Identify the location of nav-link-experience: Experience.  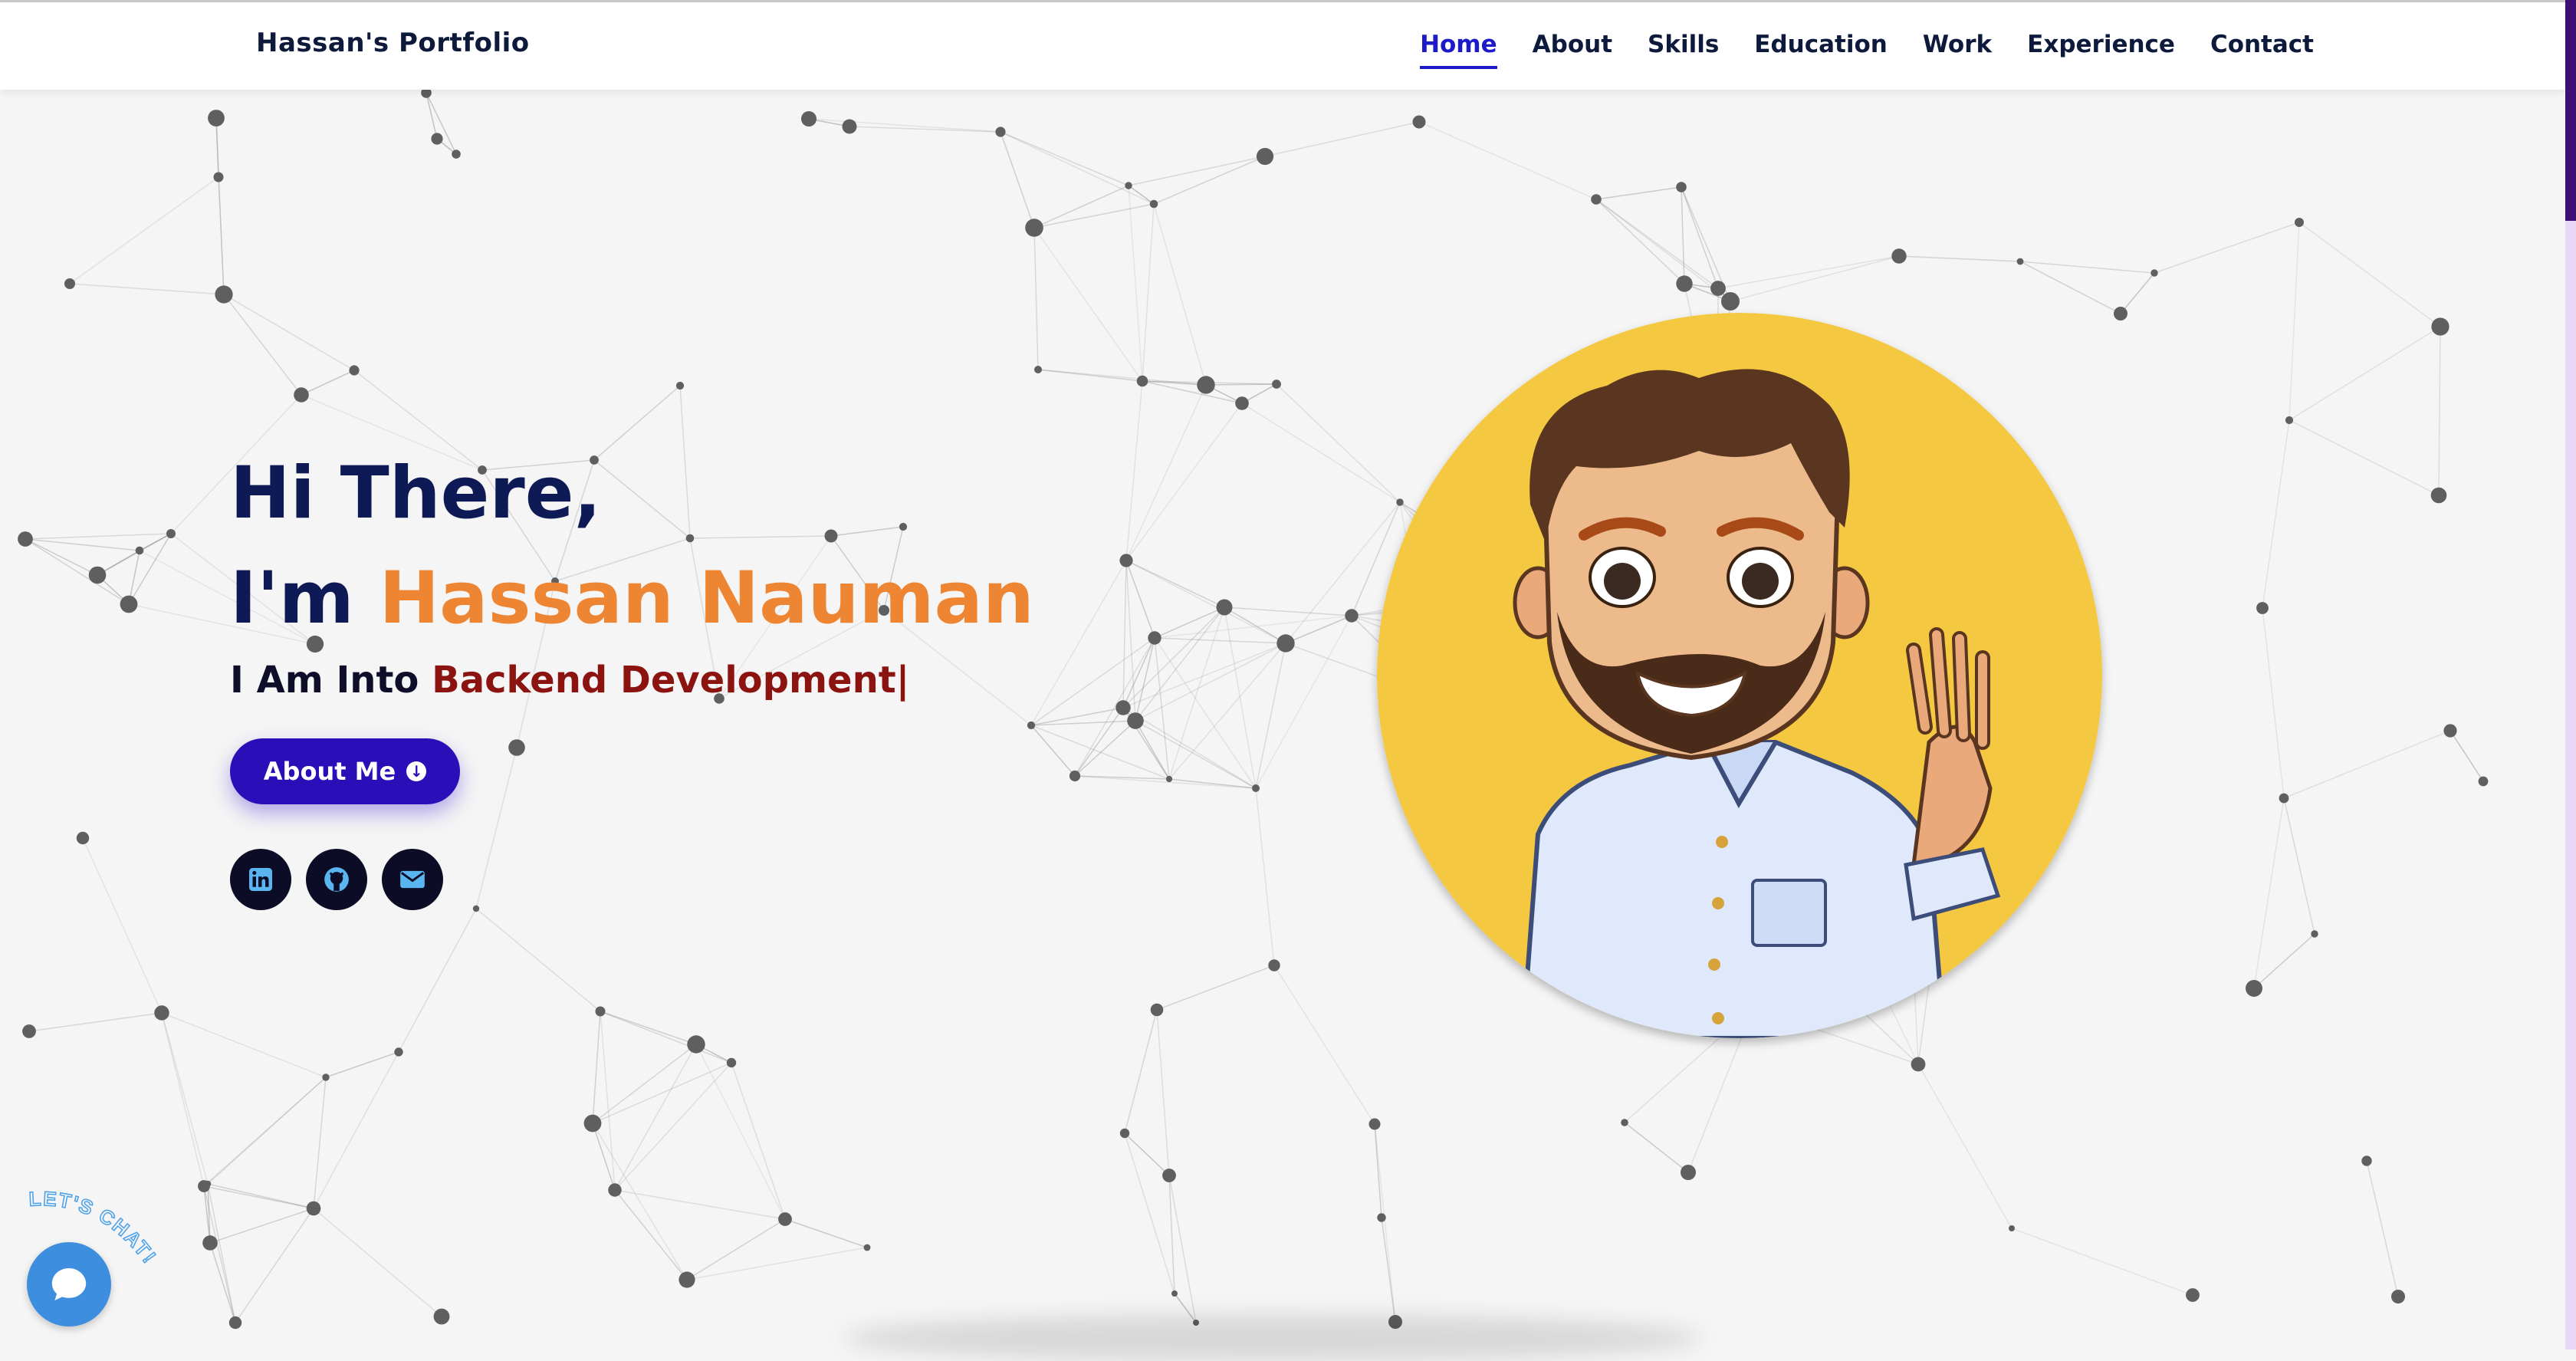
(2101, 50).